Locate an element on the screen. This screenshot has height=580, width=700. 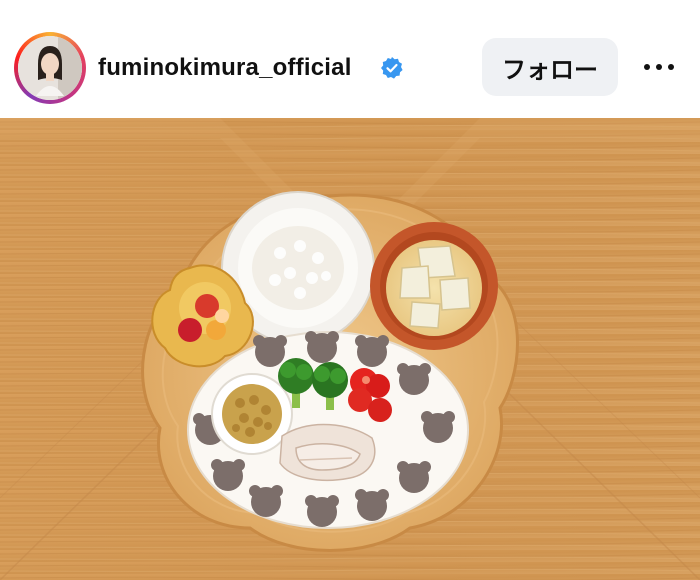
follow-button: フォロー is located at coordinates (550, 67).